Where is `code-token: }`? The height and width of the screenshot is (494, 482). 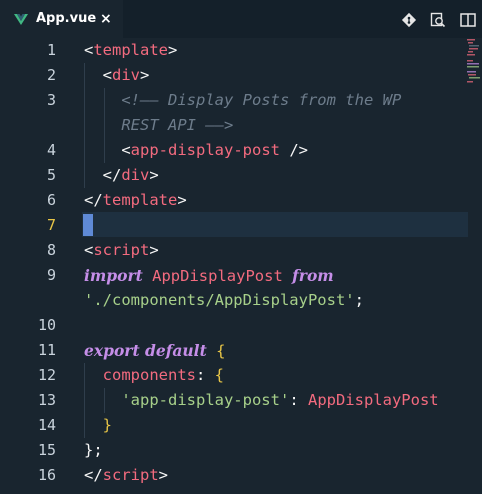 code-token: } is located at coordinates (98, 425).